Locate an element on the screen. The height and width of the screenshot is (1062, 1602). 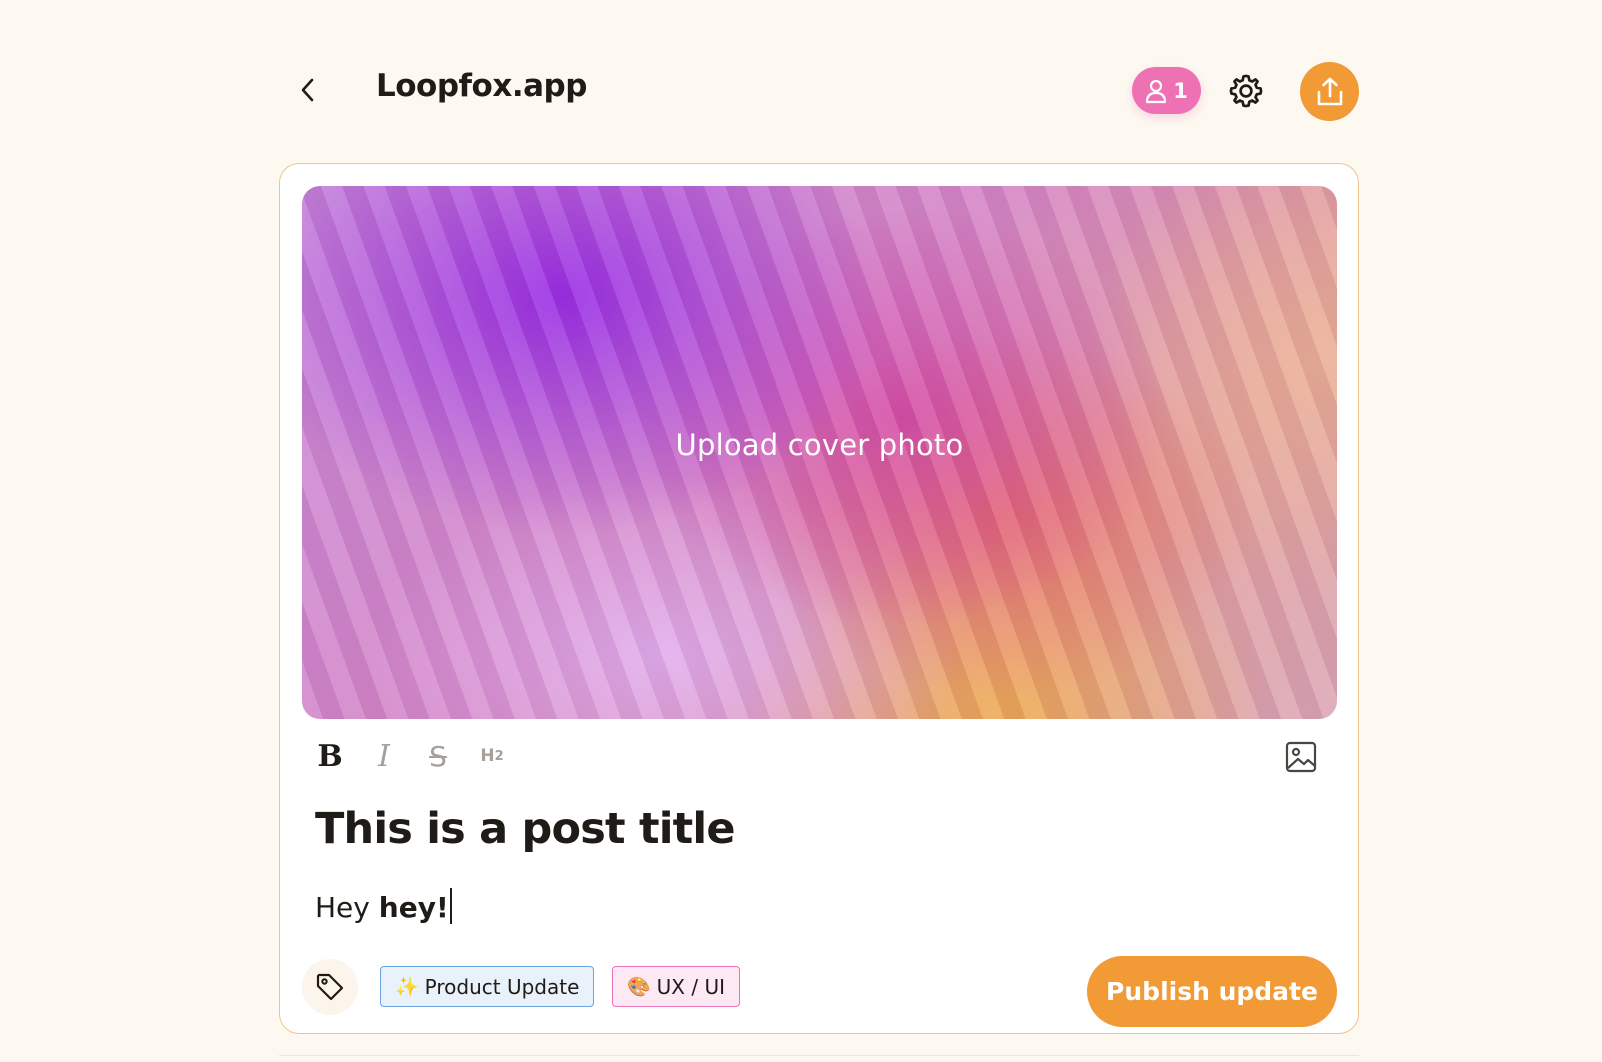
italic-button: I is located at coordinates (384, 756).